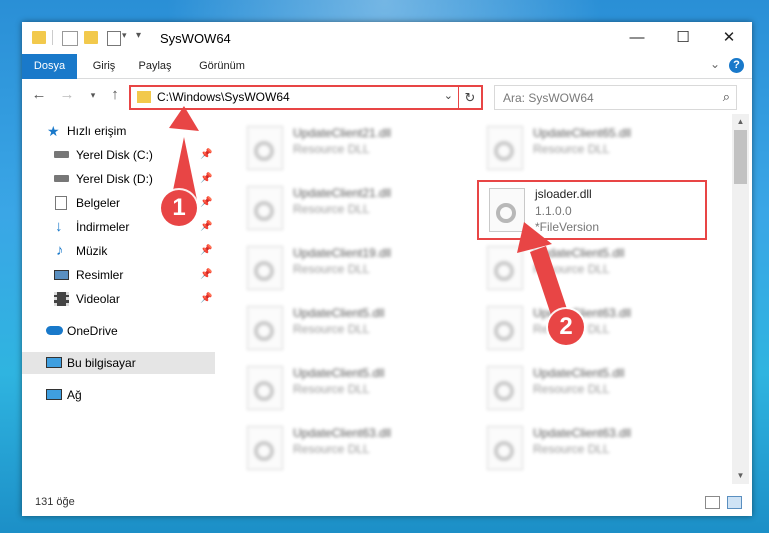 The height and width of the screenshot is (533, 769). Describe the element at coordinates (579, 253) in the screenshot. I see `file-name: UpdateClient5.dll` at that location.